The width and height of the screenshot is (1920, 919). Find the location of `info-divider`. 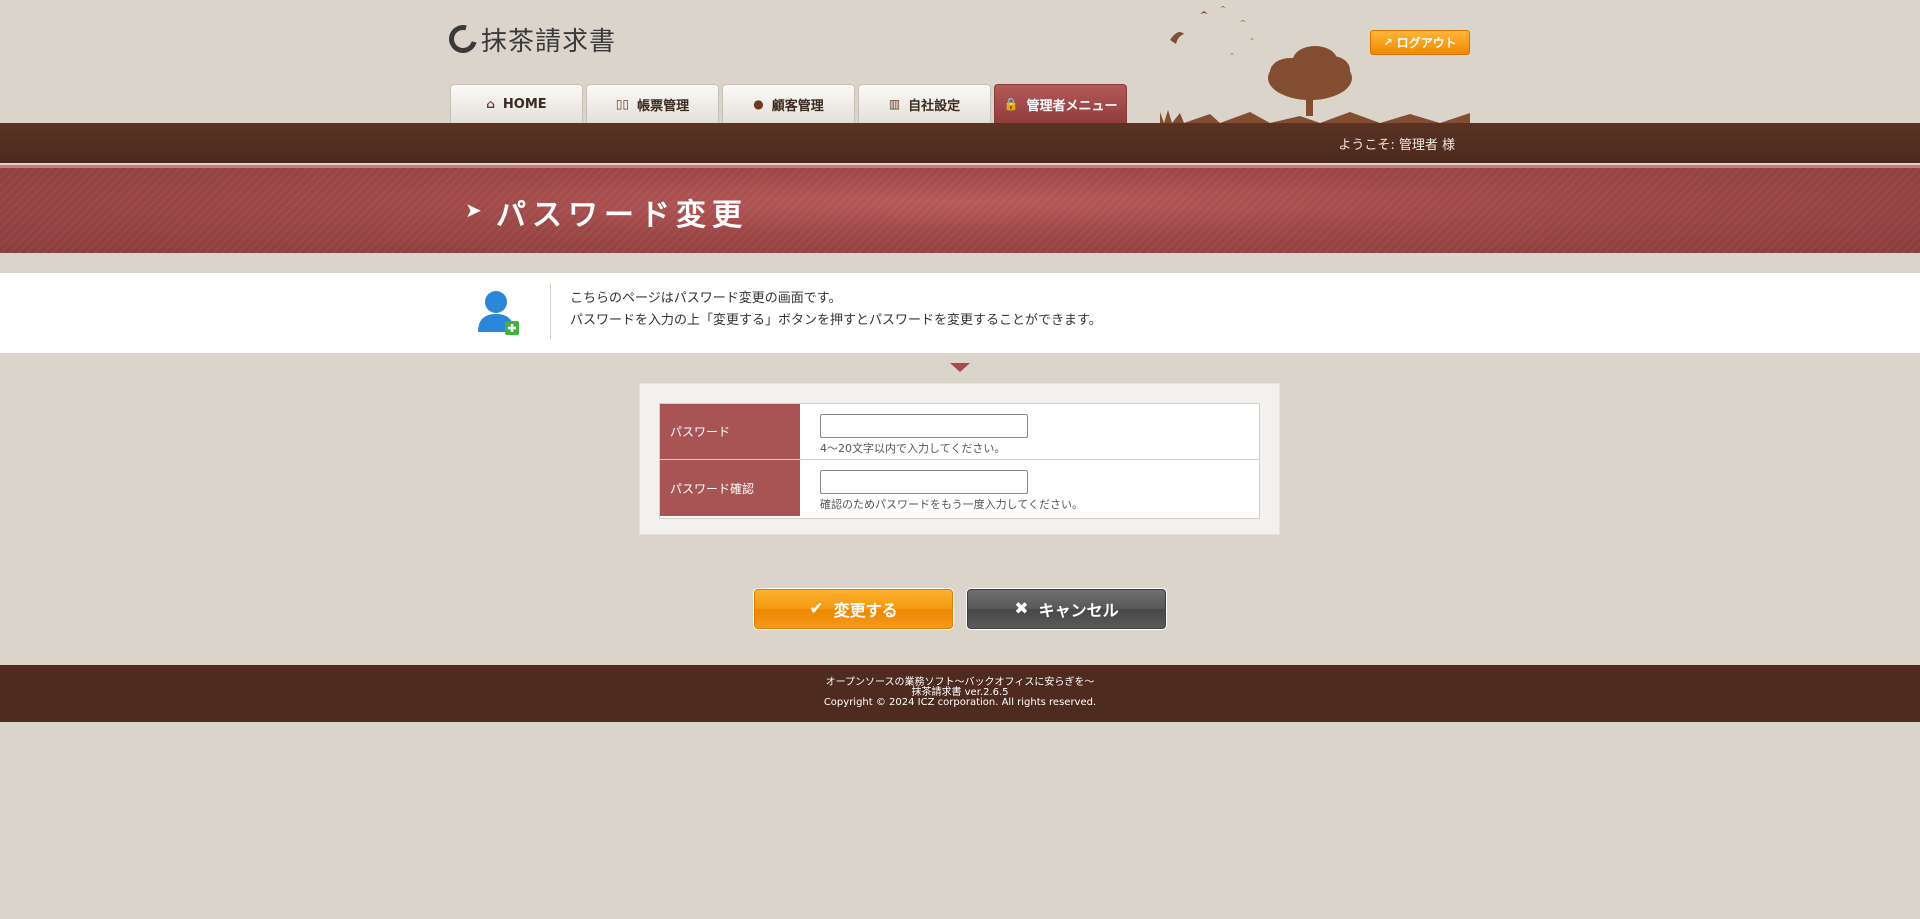

info-divider is located at coordinates (550, 311).